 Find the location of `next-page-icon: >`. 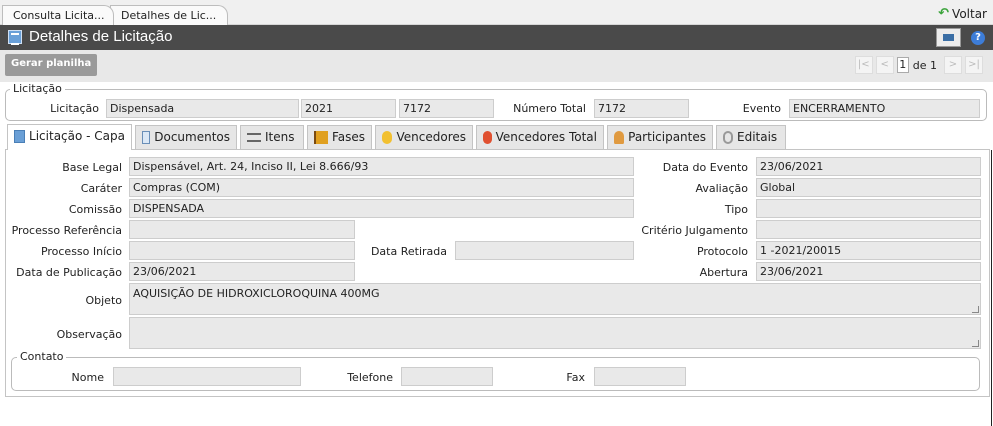

next-page-icon: > is located at coordinates (953, 65).